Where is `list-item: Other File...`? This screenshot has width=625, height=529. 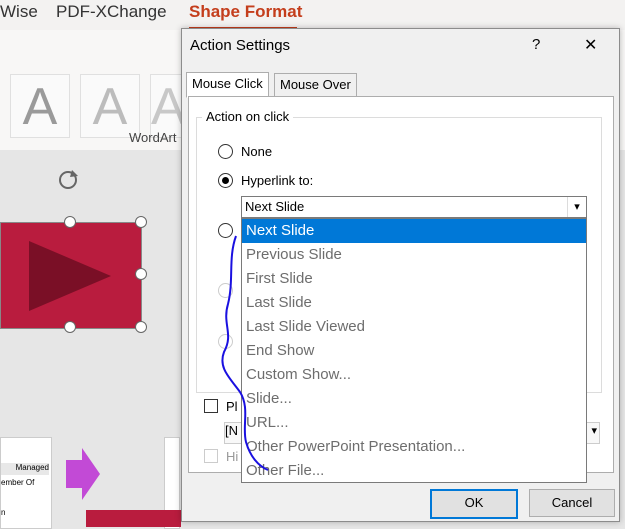 list-item: Other File... is located at coordinates (414, 471).